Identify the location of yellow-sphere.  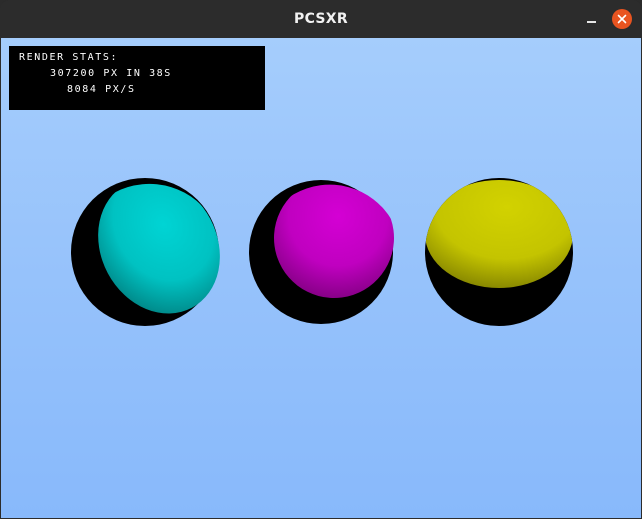
(499, 252).